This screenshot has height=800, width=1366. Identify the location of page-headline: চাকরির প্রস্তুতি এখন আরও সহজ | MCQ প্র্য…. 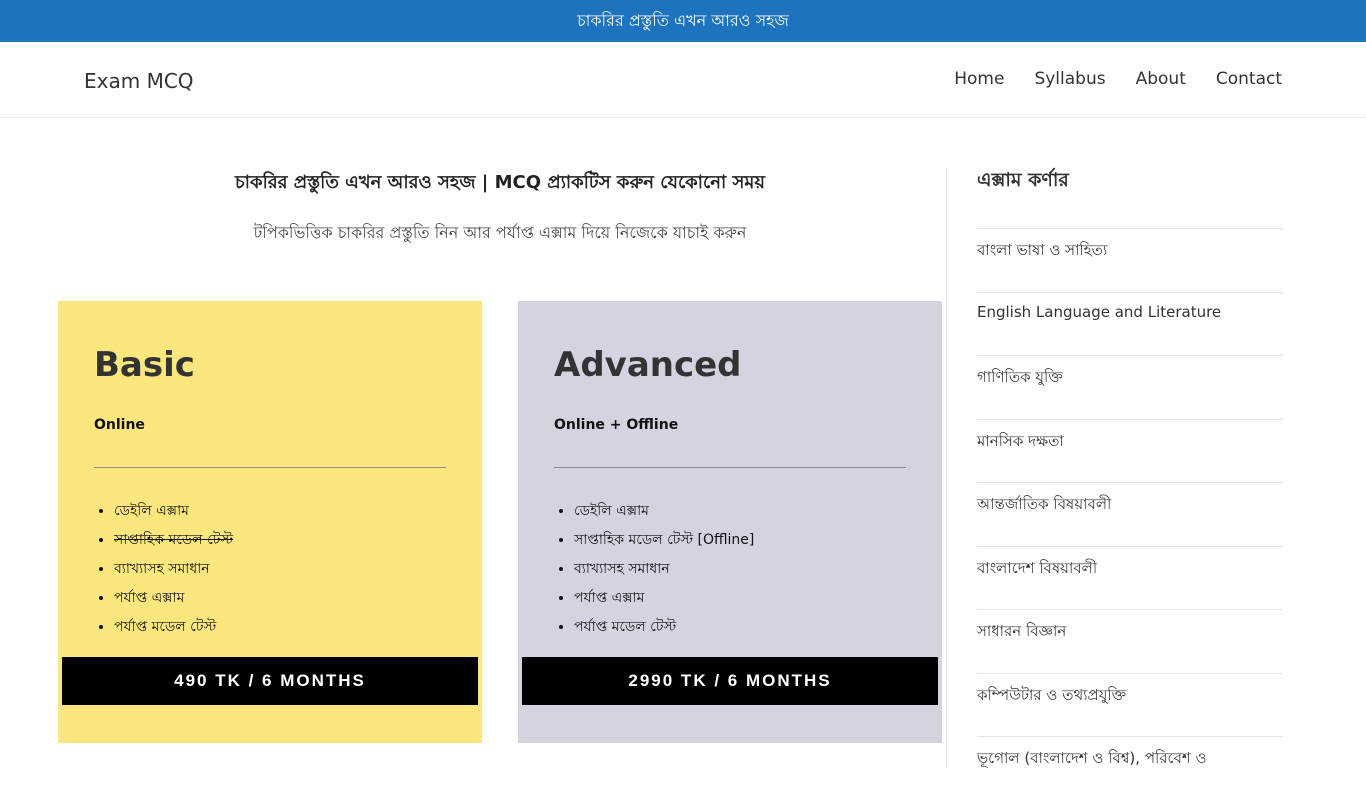
(500, 182).